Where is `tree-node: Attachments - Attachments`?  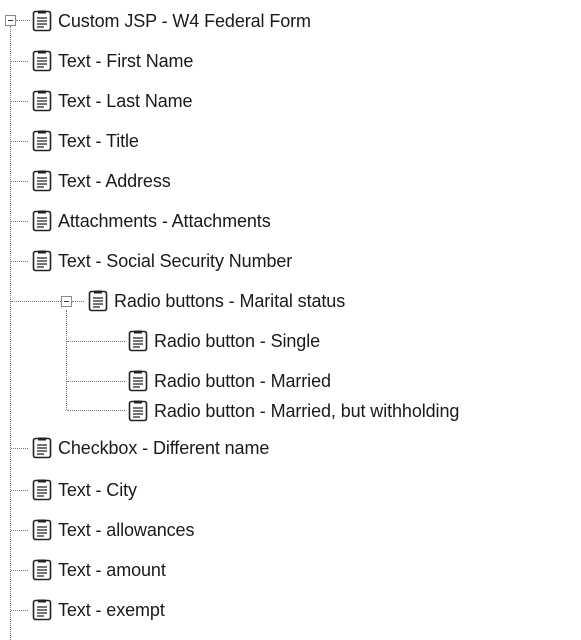 tree-node: Attachments - Attachments is located at coordinates (151, 221).